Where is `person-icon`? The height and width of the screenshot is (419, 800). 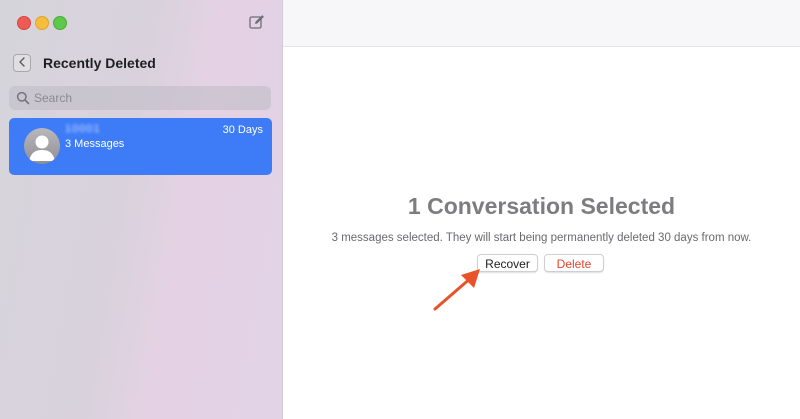
person-icon is located at coordinates (42, 149).